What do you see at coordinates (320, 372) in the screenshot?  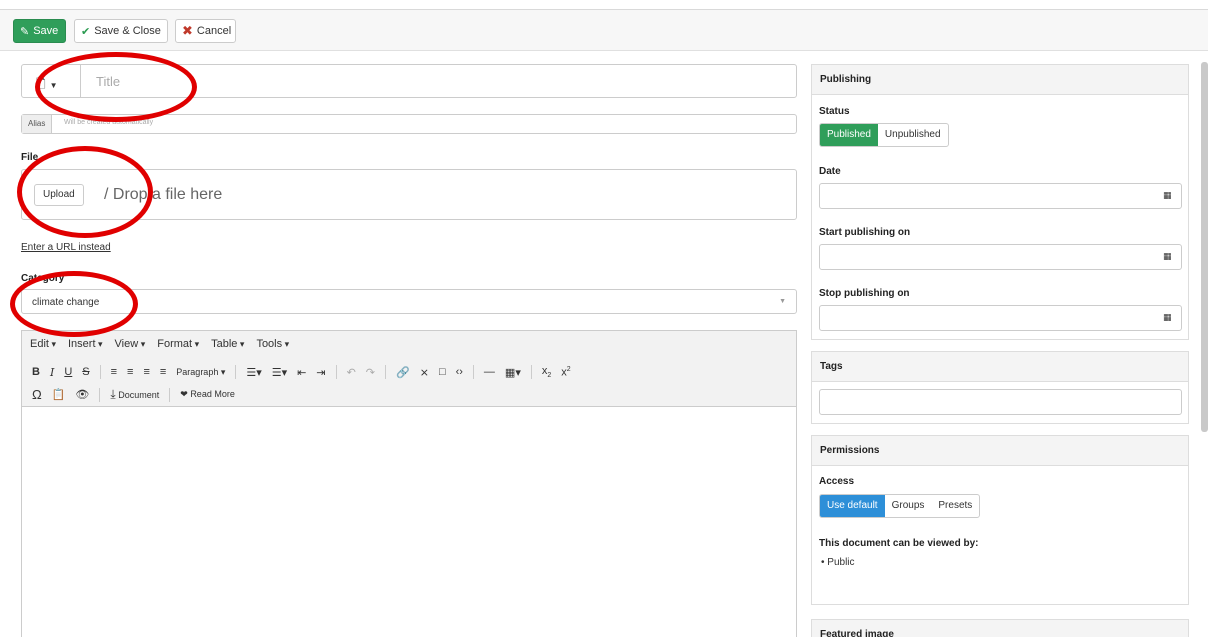 I see `indent-icon: ⇥` at bounding box center [320, 372].